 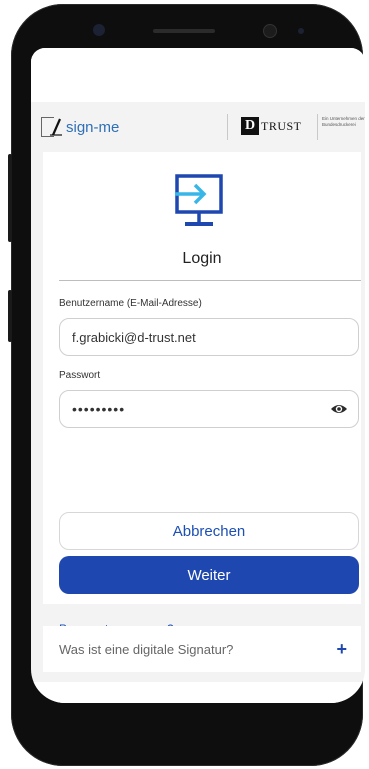 What do you see at coordinates (56, 127) in the screenshot?
I see `signme-pen-icon` at bounding box center [56, 127].